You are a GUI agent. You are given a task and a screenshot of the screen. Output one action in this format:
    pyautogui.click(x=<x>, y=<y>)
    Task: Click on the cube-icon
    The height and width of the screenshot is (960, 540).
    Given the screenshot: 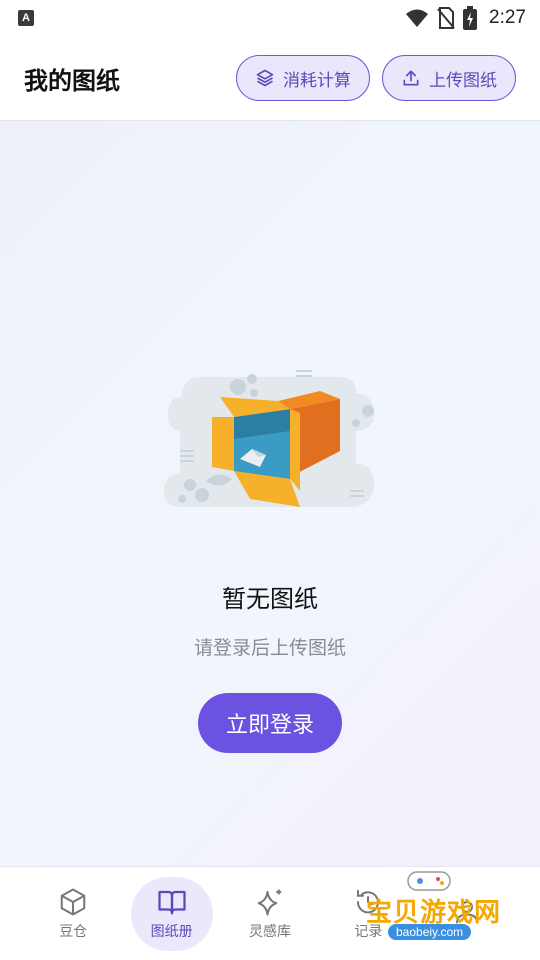 What is the action you would take?
    pyautogui.click(x=73, y=902)
    